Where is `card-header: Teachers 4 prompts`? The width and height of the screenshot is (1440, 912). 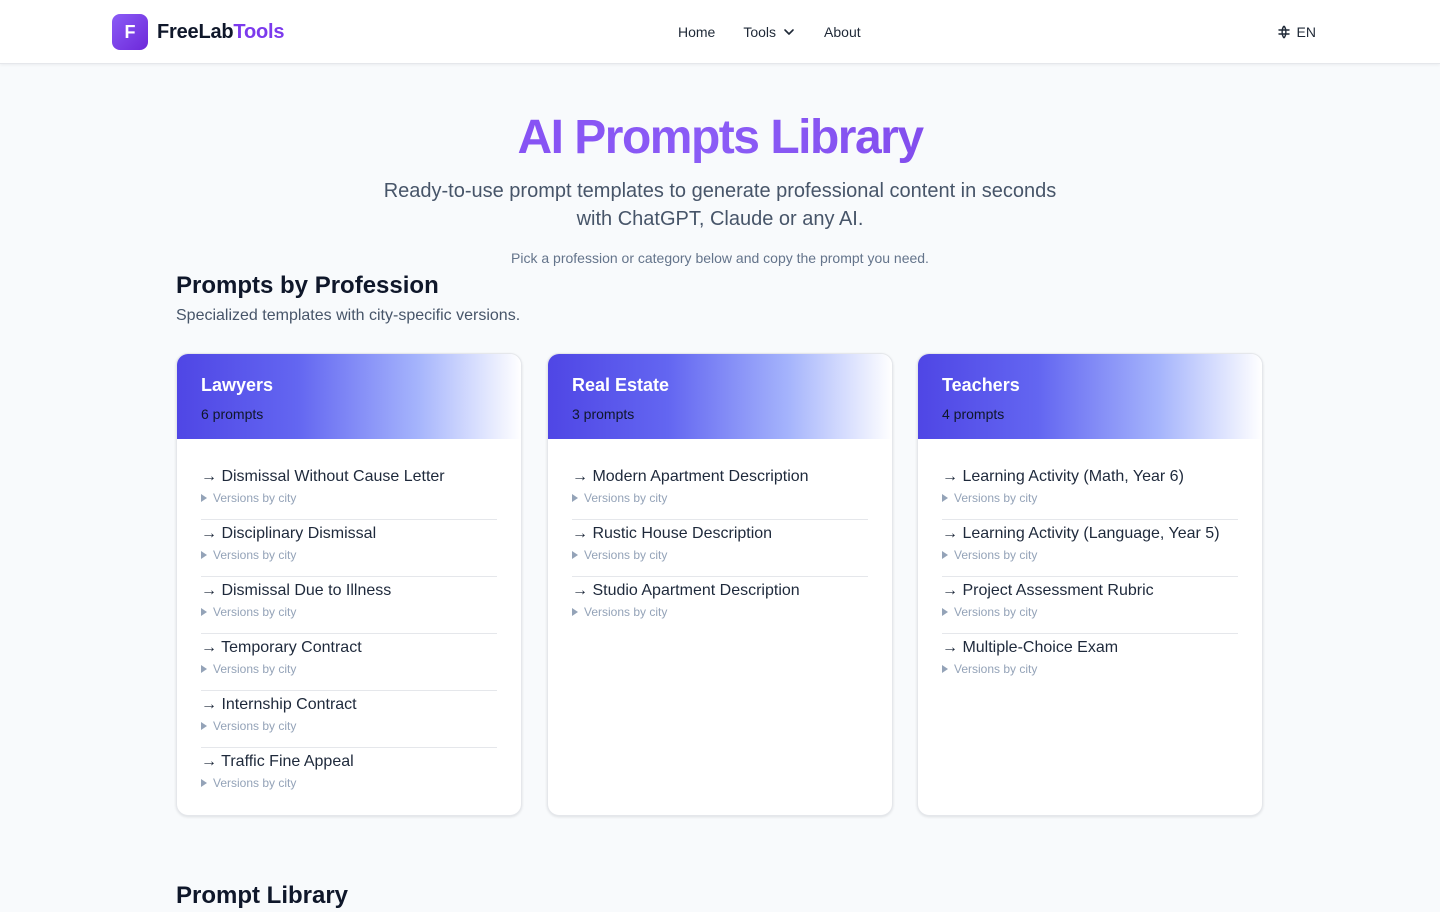 card-header: Teachers 4 prompts is located at coordinates (1090, 396).